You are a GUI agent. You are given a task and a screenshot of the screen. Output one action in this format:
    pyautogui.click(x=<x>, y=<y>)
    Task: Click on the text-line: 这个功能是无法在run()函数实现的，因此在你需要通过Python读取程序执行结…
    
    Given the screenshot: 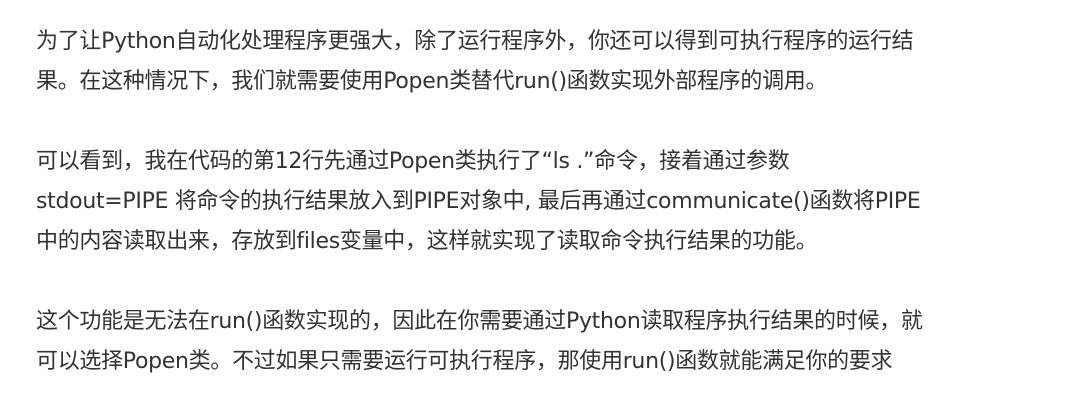 What is the action you would take?
    pyautogui.click(x=479, y=321)
    